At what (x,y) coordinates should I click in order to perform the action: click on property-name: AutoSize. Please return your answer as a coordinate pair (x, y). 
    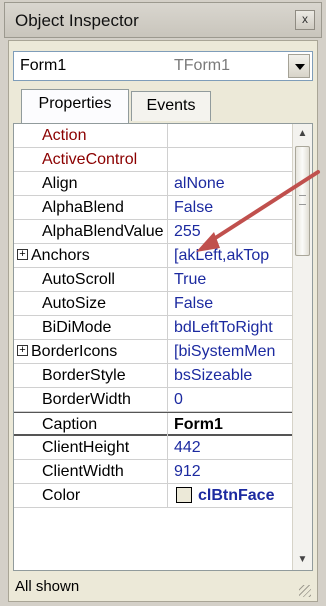
    Looking at the image, I should click on (74, 303).